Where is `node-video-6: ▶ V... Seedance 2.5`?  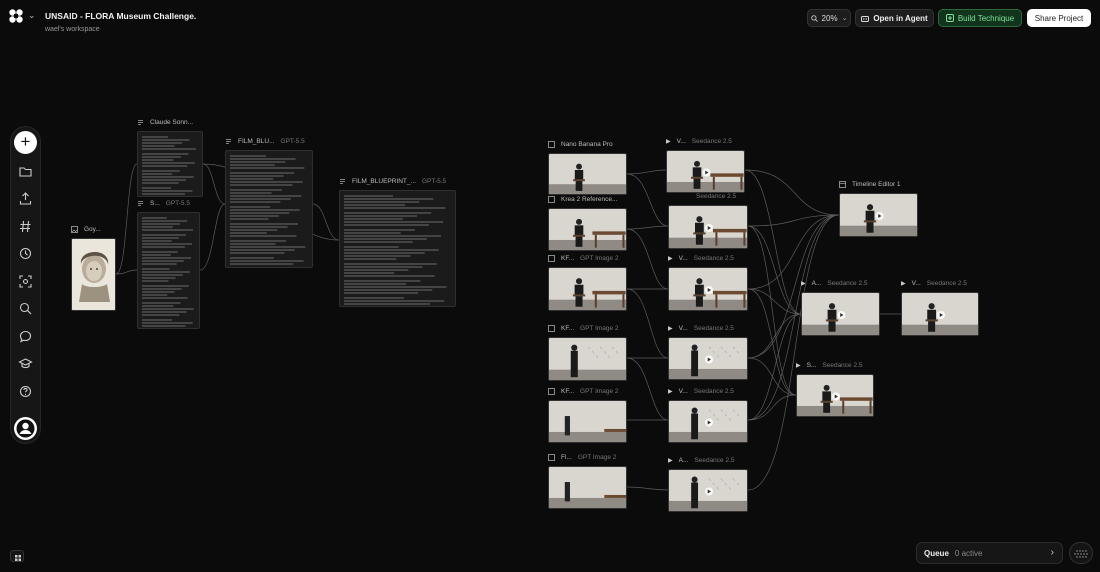 node-video-6: ▶ V... Seedance 2.5 is located at coordinates (940, 308).